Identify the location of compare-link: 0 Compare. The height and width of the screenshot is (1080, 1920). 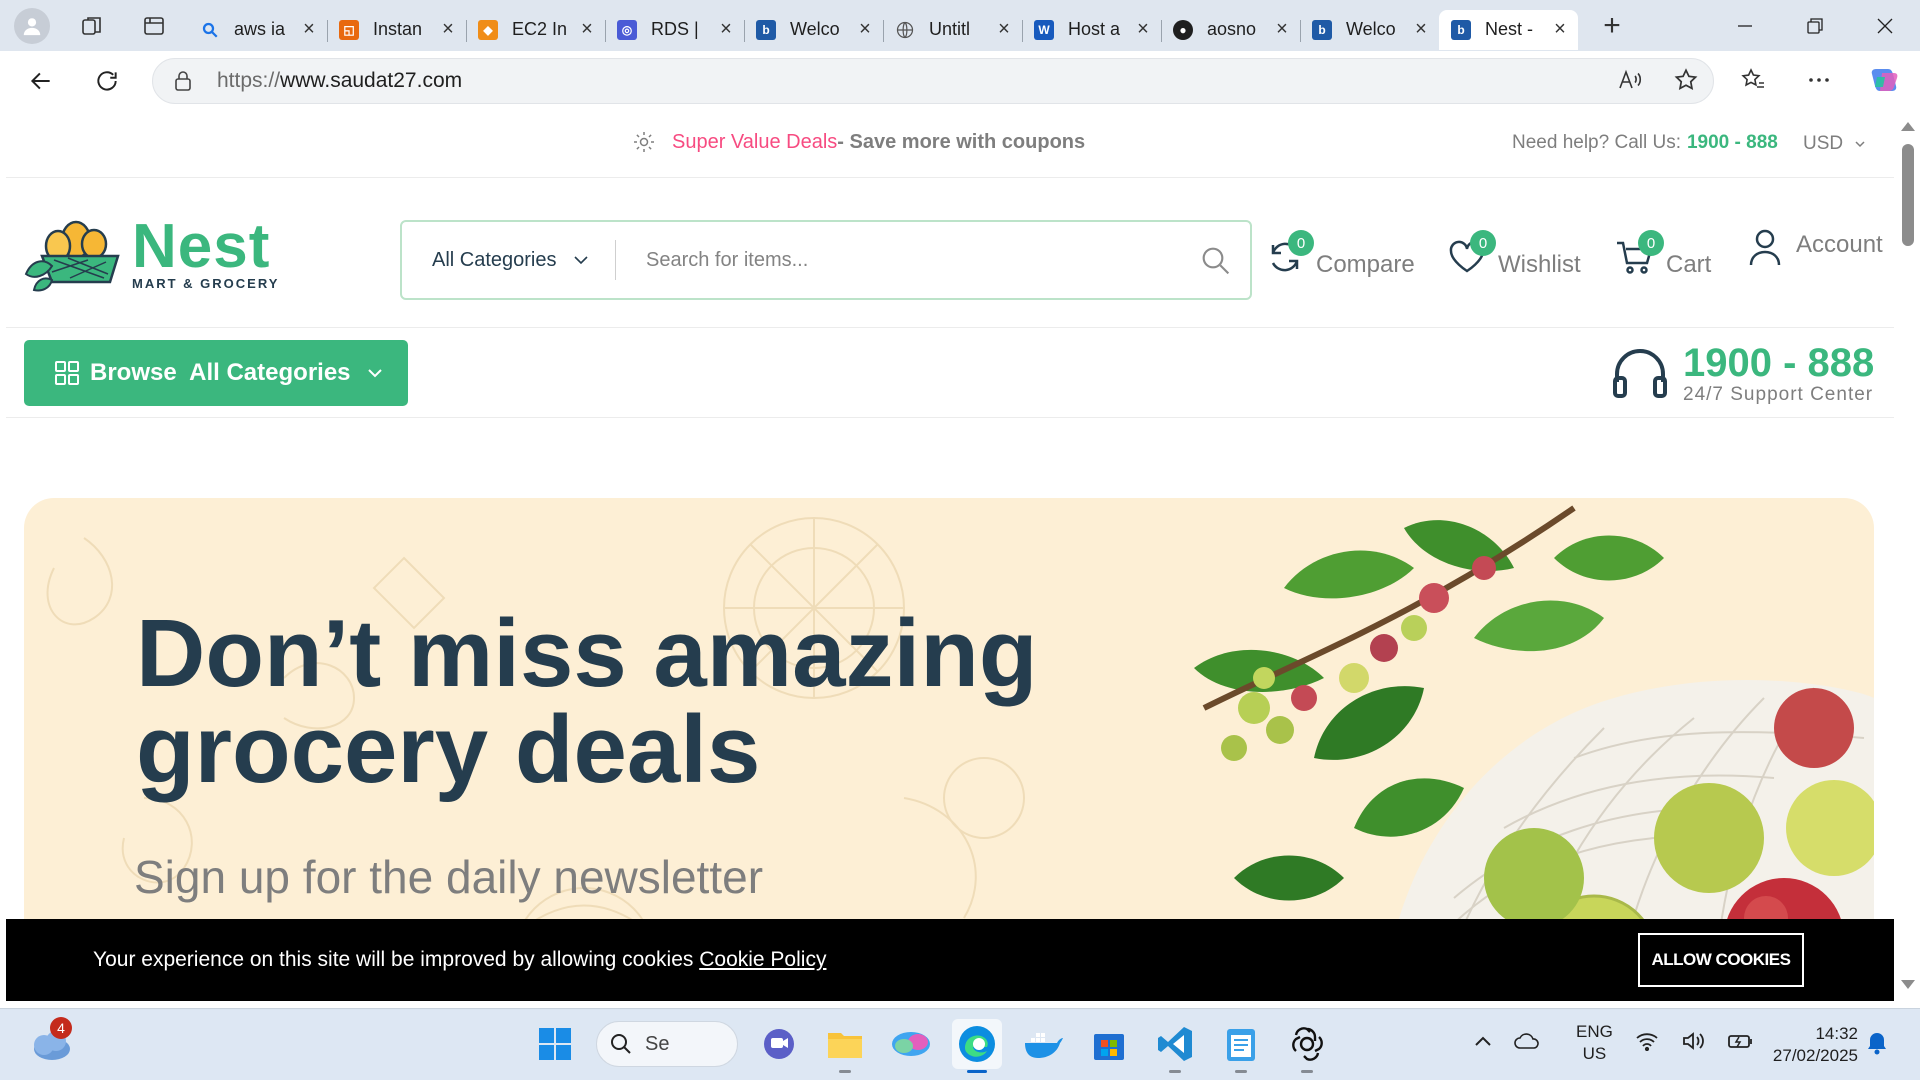
(1339, 255).